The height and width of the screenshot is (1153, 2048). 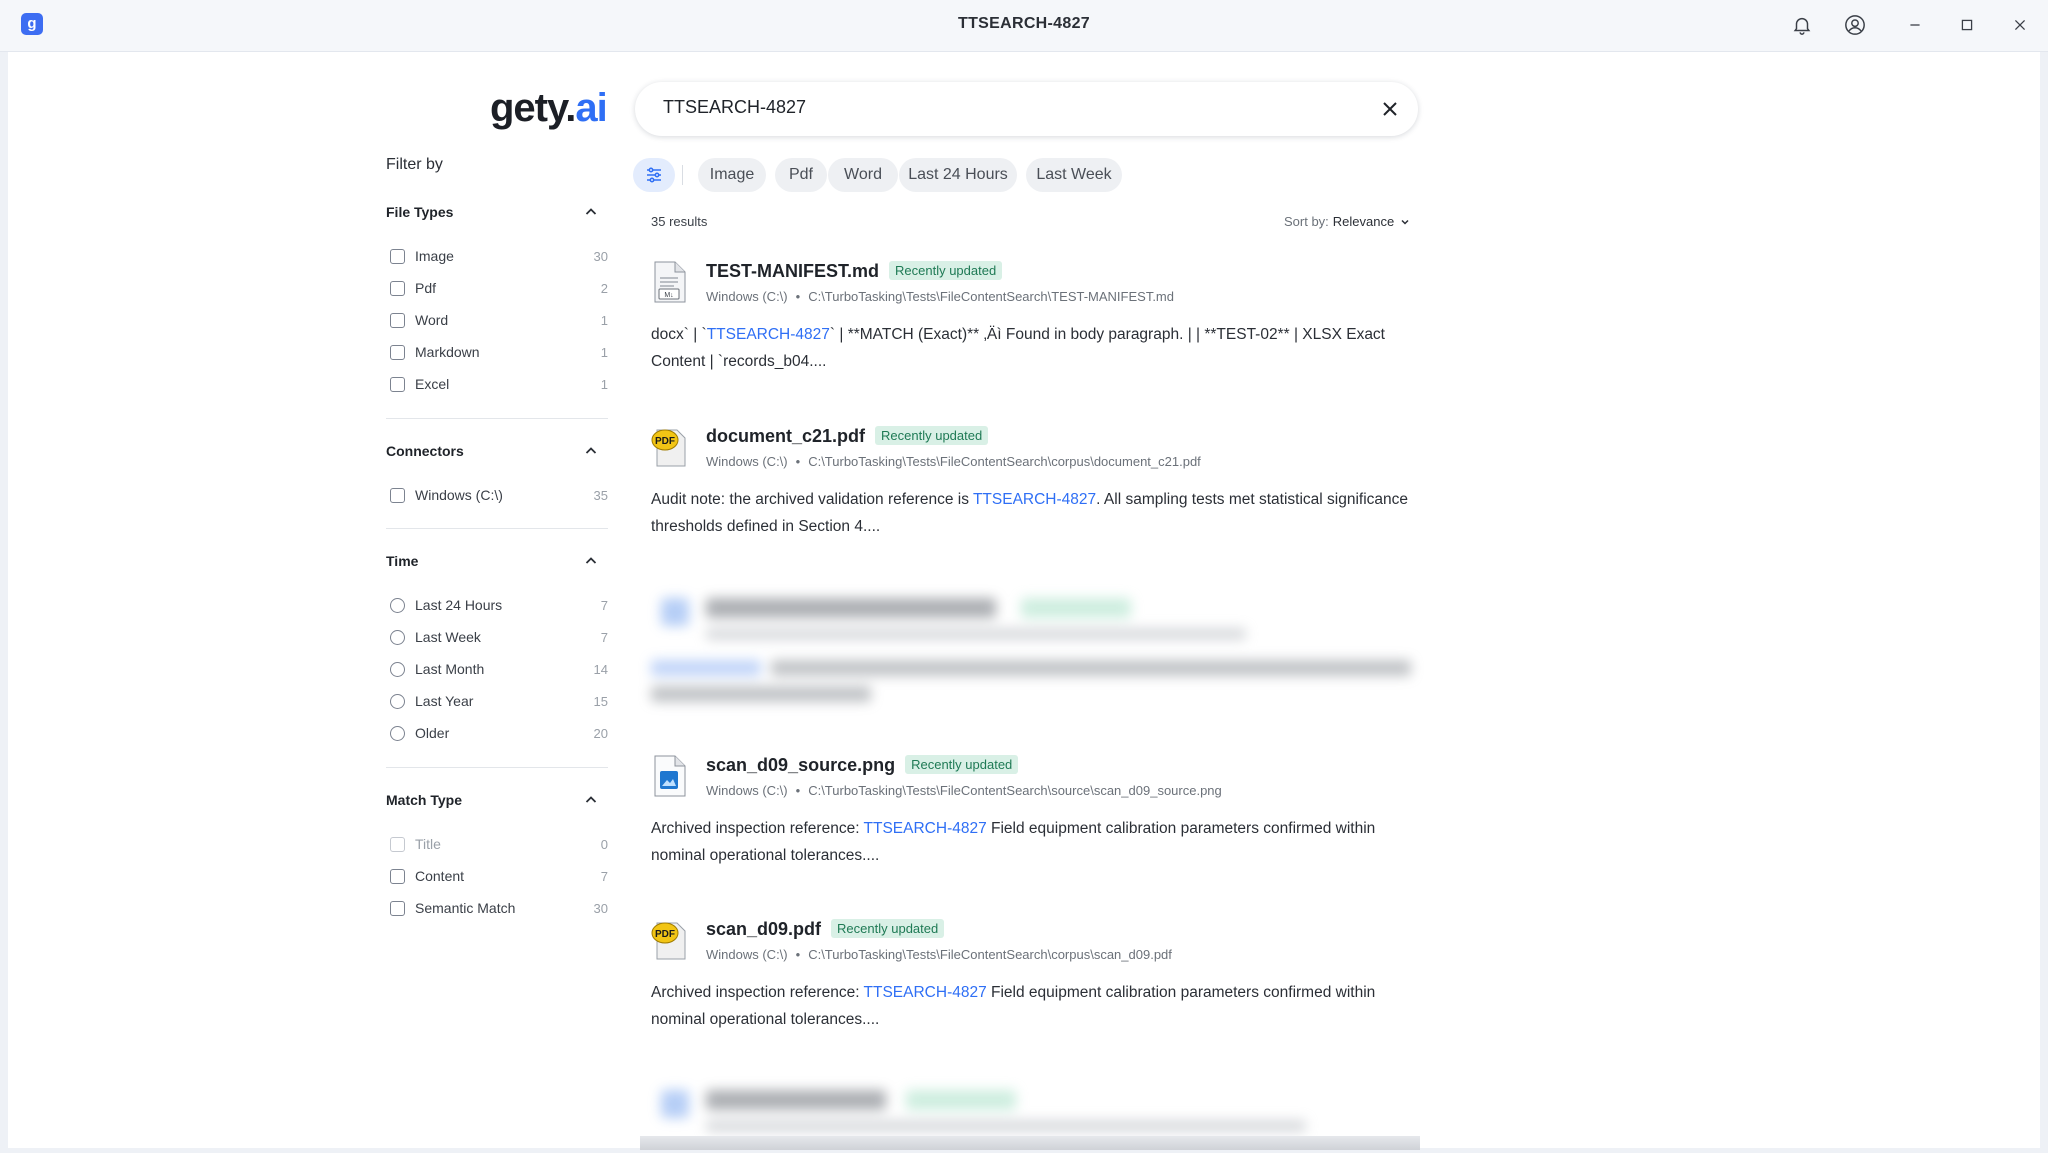 I want to click on title-bar: g TTSEARCH-4827, so click(x=1024, y=26).